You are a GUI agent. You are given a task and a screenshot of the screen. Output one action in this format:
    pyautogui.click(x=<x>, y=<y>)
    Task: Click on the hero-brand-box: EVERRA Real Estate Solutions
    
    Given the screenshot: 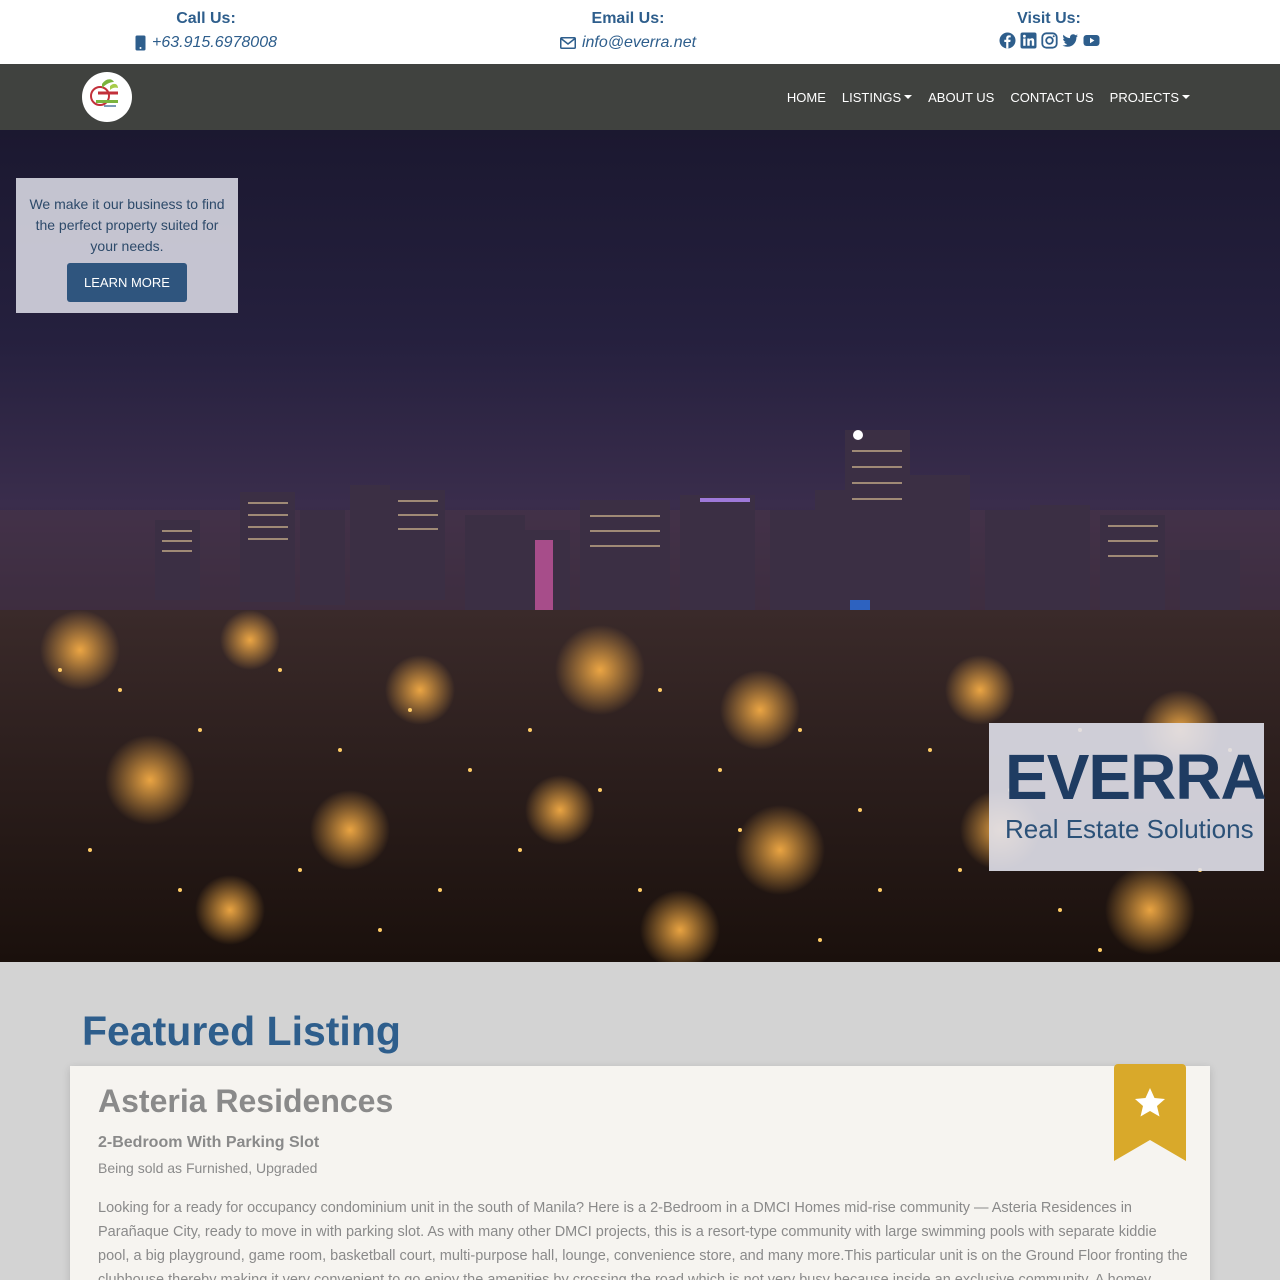 What is the action you would take?
    pyautogui.click(x=1128, y=797)
    